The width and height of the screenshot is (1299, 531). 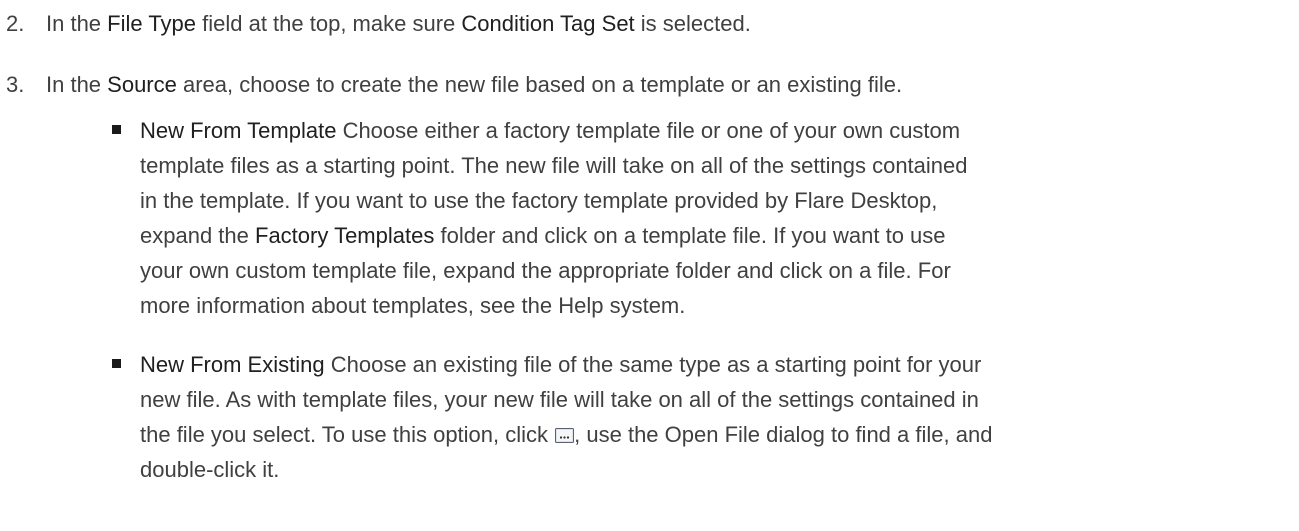 What do you see at coordinates (152, 23) in the screenshot?
I see `ui-term-file-type: File Type` at bounding box center [152, 23].